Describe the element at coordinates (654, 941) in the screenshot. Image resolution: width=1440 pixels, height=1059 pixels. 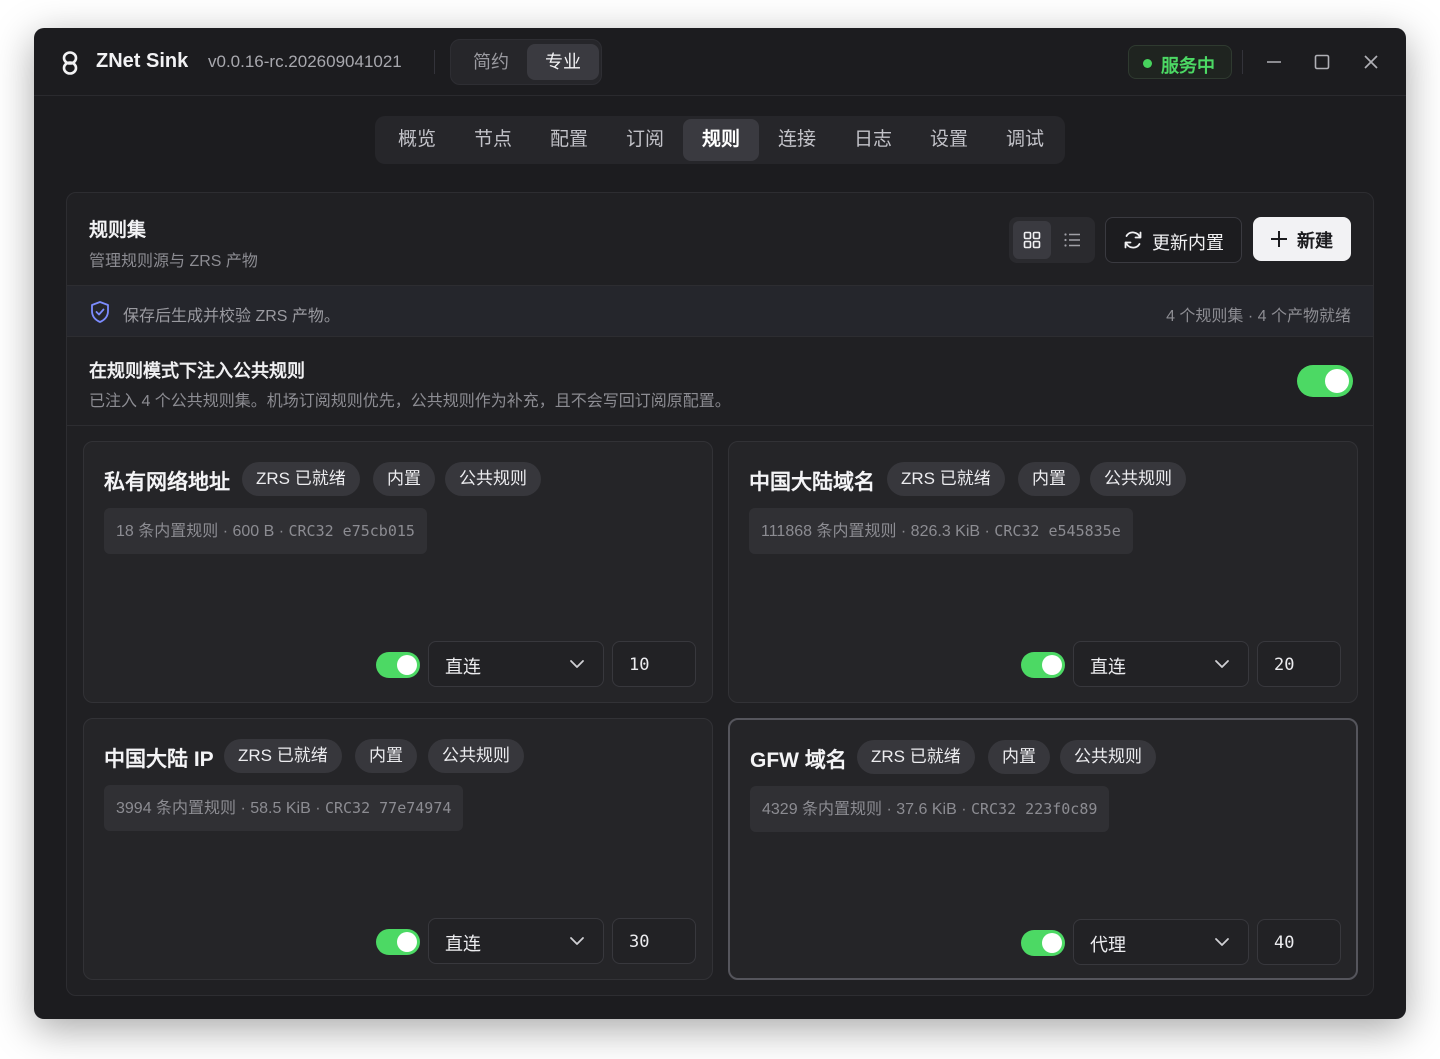
I see `ruleset-priority-input: 30` at that location.